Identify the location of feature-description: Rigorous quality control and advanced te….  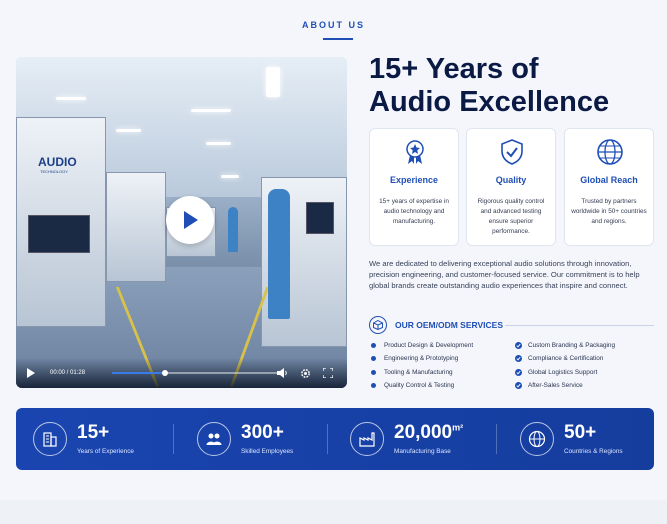
(511, 216).